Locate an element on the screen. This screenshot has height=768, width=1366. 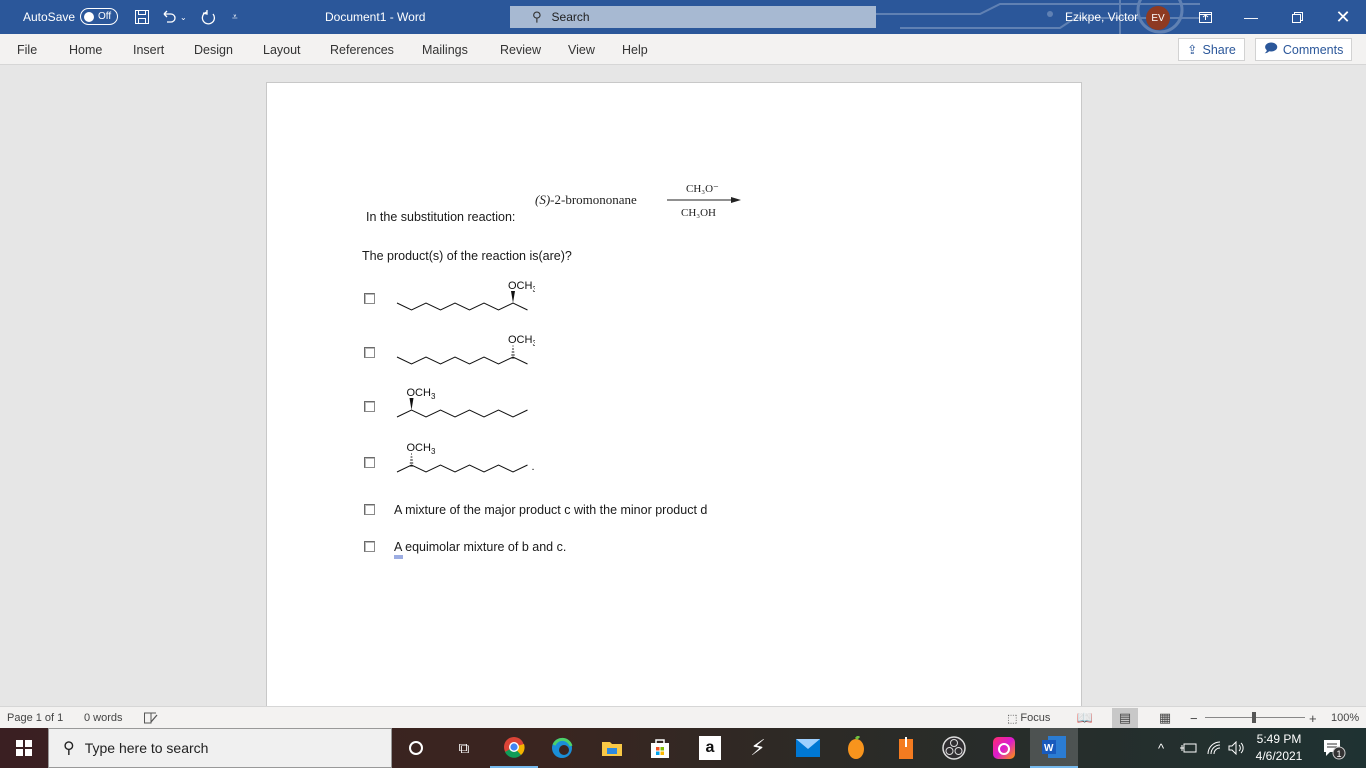
mail-icon is located at coordinates (808, 748).